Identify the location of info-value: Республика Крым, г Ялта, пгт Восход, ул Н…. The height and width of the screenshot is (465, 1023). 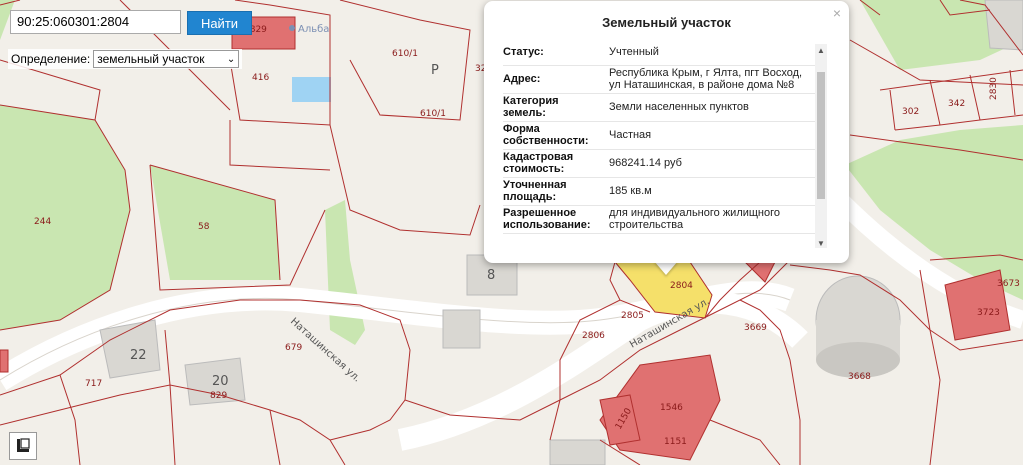
(706, 79).